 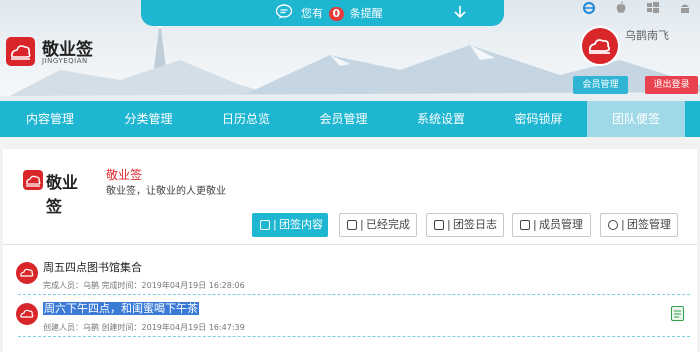 What do you see at coordinates (144, 285) in the screenshot?
I see `note-meta: 完成人员：乌鹊 完成时间：2019年04月19日 16:28:06` at bounding box center [144, 285].